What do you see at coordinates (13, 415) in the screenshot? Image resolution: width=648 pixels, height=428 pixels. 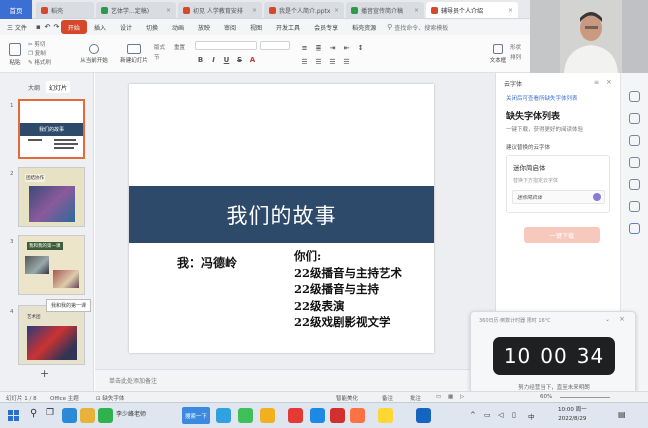 I see `start-menu-icon` at bounding box center [13, 415].